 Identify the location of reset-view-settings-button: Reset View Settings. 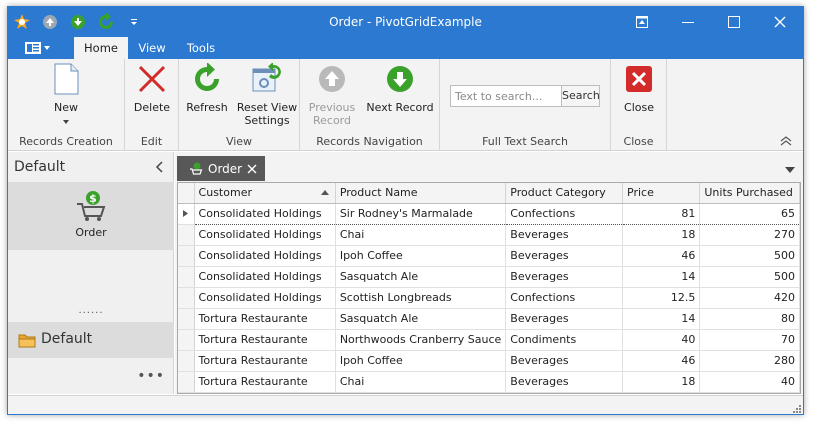
(267, 95).